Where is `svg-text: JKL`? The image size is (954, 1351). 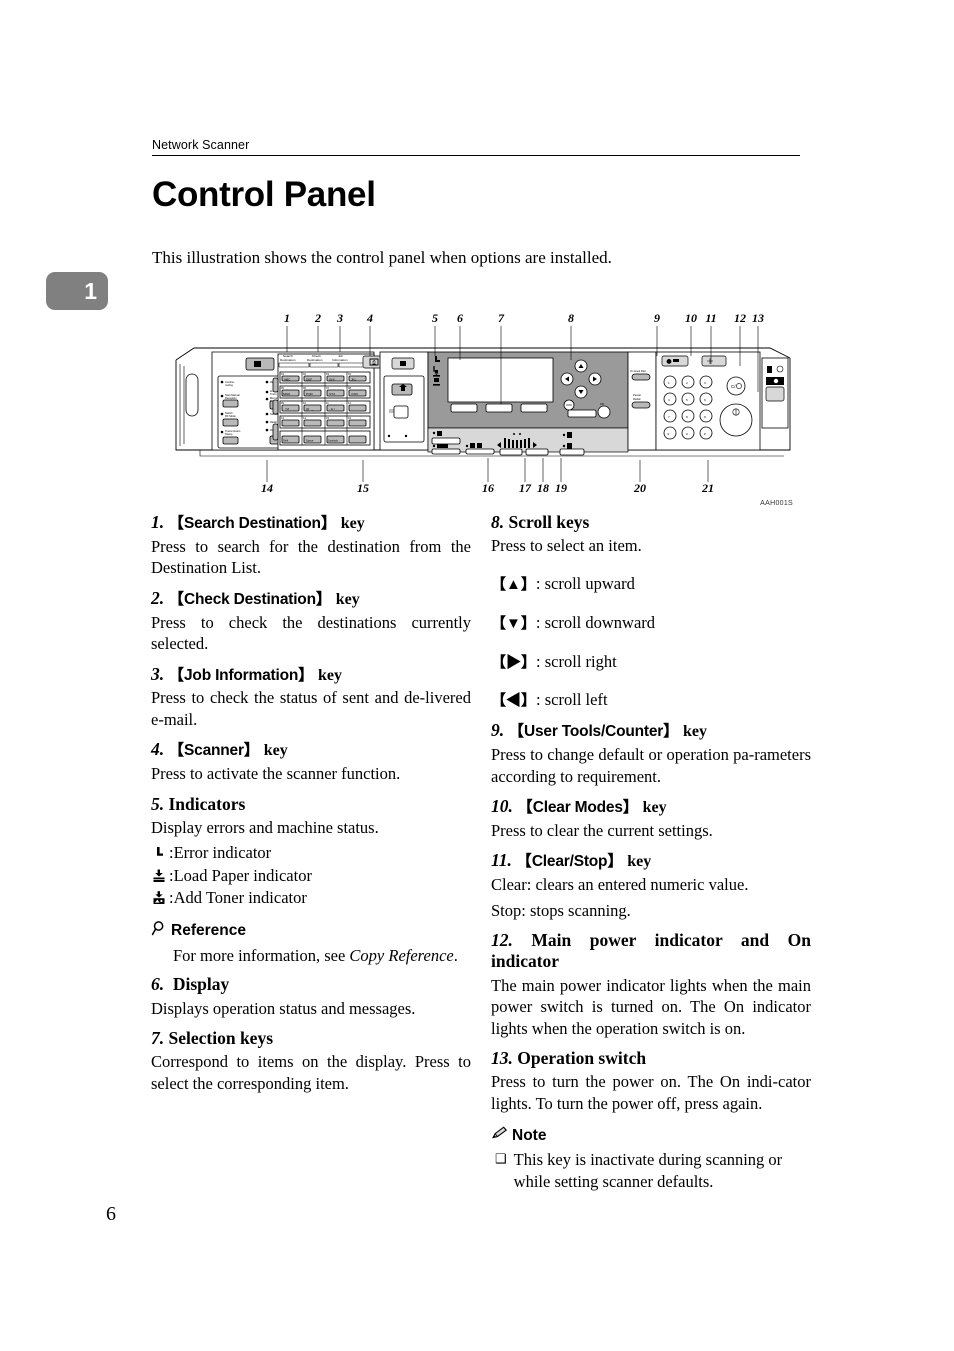 svg-text: JKL is located at coordinates (354, 380).